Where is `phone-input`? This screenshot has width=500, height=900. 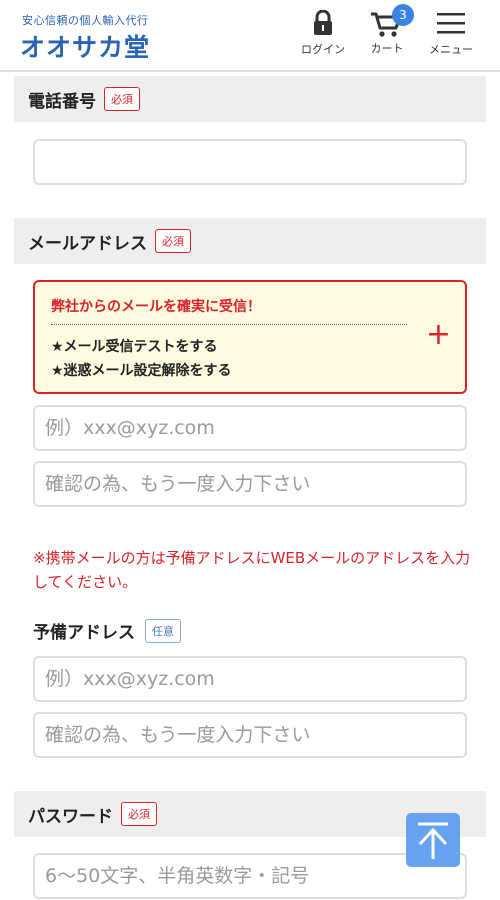
phone-input is located at coordinates (250, 162).